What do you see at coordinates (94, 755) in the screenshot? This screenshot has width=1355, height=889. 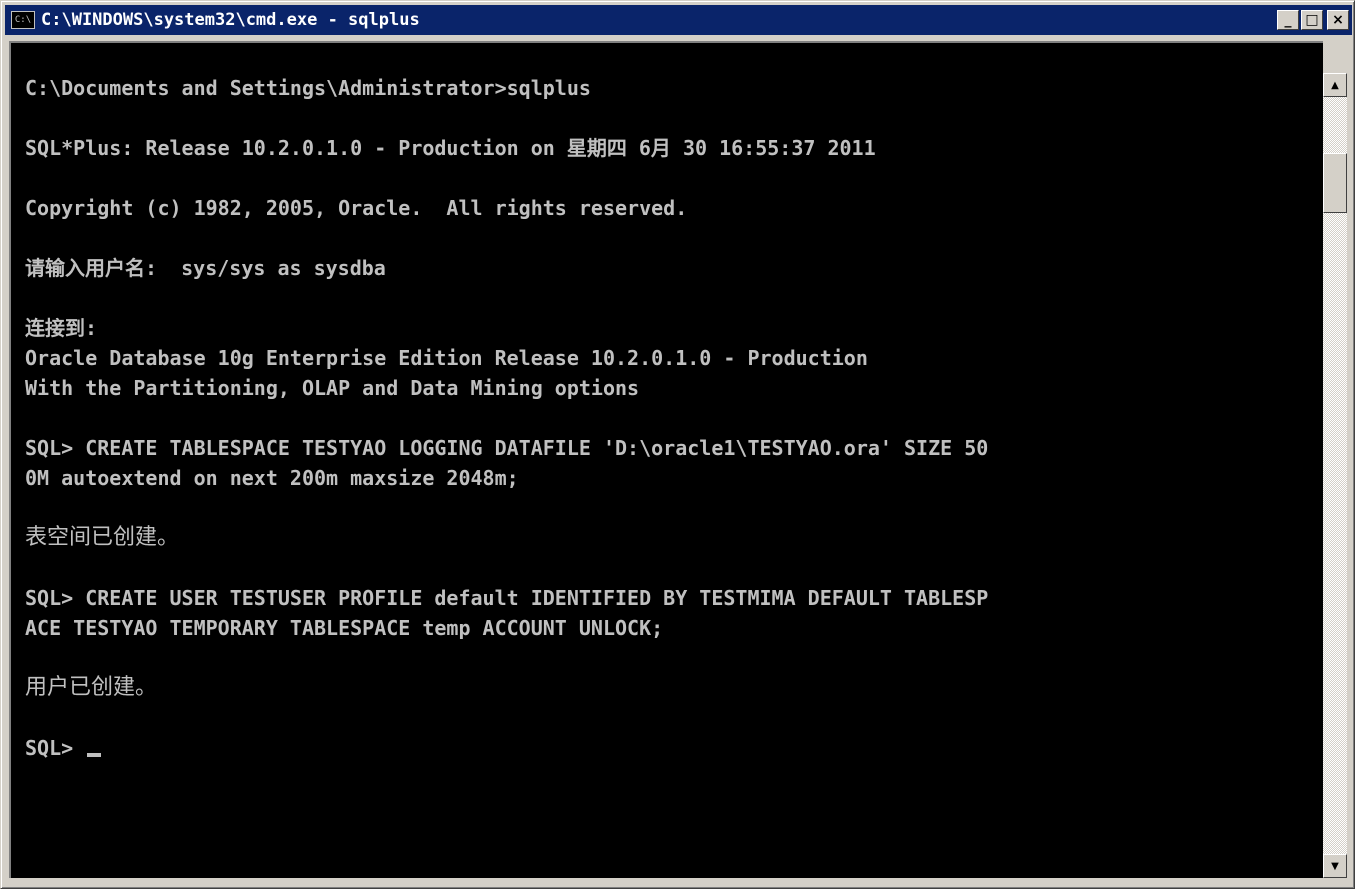 I see `text-cursor` at bounding box center [94, 755].